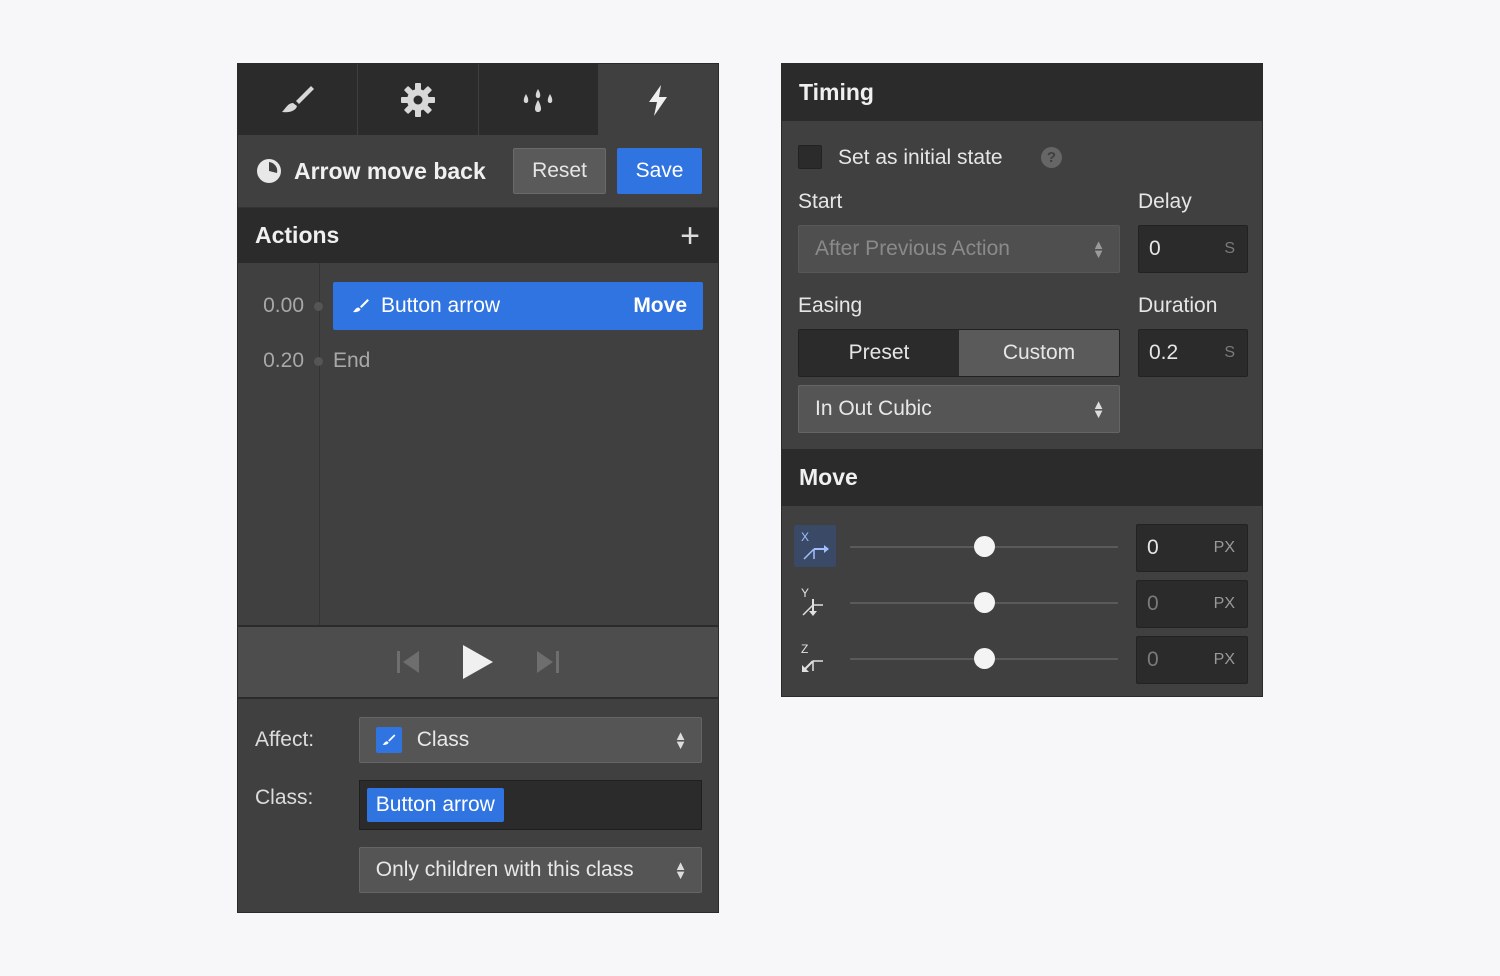  I want to click on x-value: 0, so click(1153, 547).